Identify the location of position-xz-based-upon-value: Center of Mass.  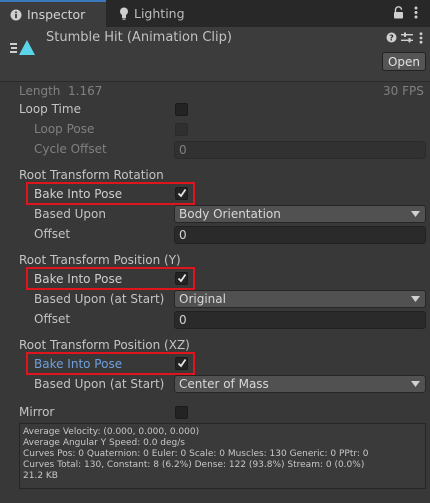
(224, 384).